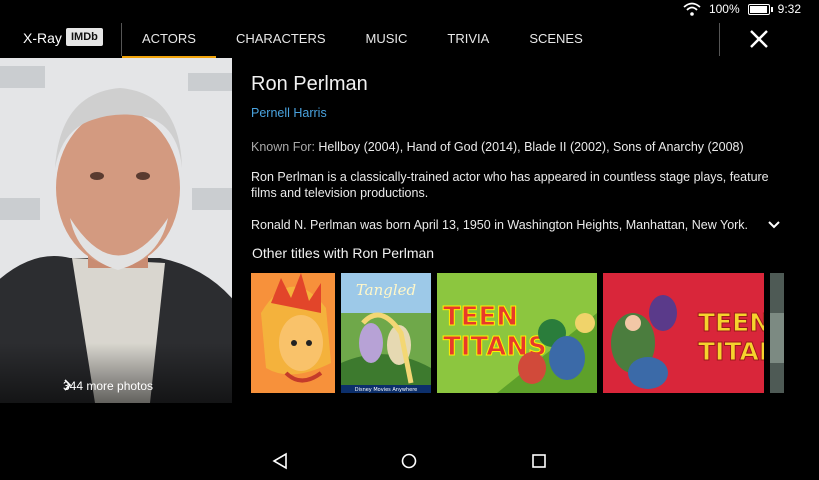 The width and height of the screenshot is (819, 480). I want to click on known-for-label: Known For:, so click(283, 147).